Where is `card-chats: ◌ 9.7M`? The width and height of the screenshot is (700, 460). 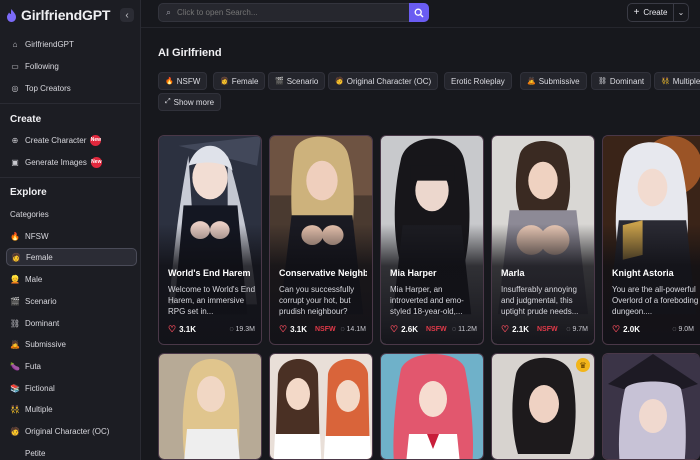
card-chats: ◌ 9.7M is located at coordinates (577, 329).